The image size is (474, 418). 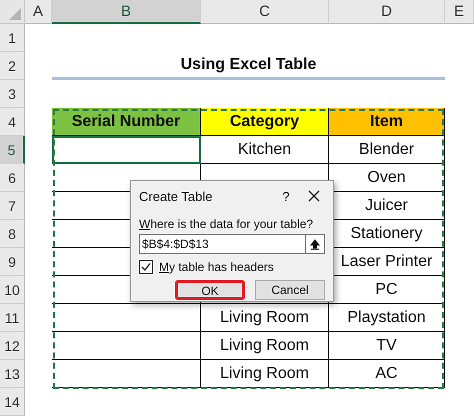 I want to click on table-cell: Playstation, so click(x=387, y=318).